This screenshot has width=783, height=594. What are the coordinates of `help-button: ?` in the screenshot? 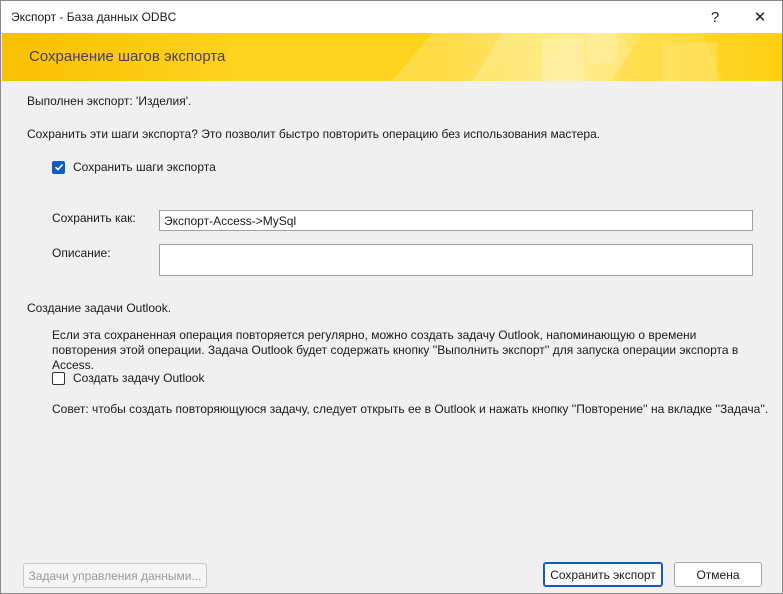 It's located at (715, 17).